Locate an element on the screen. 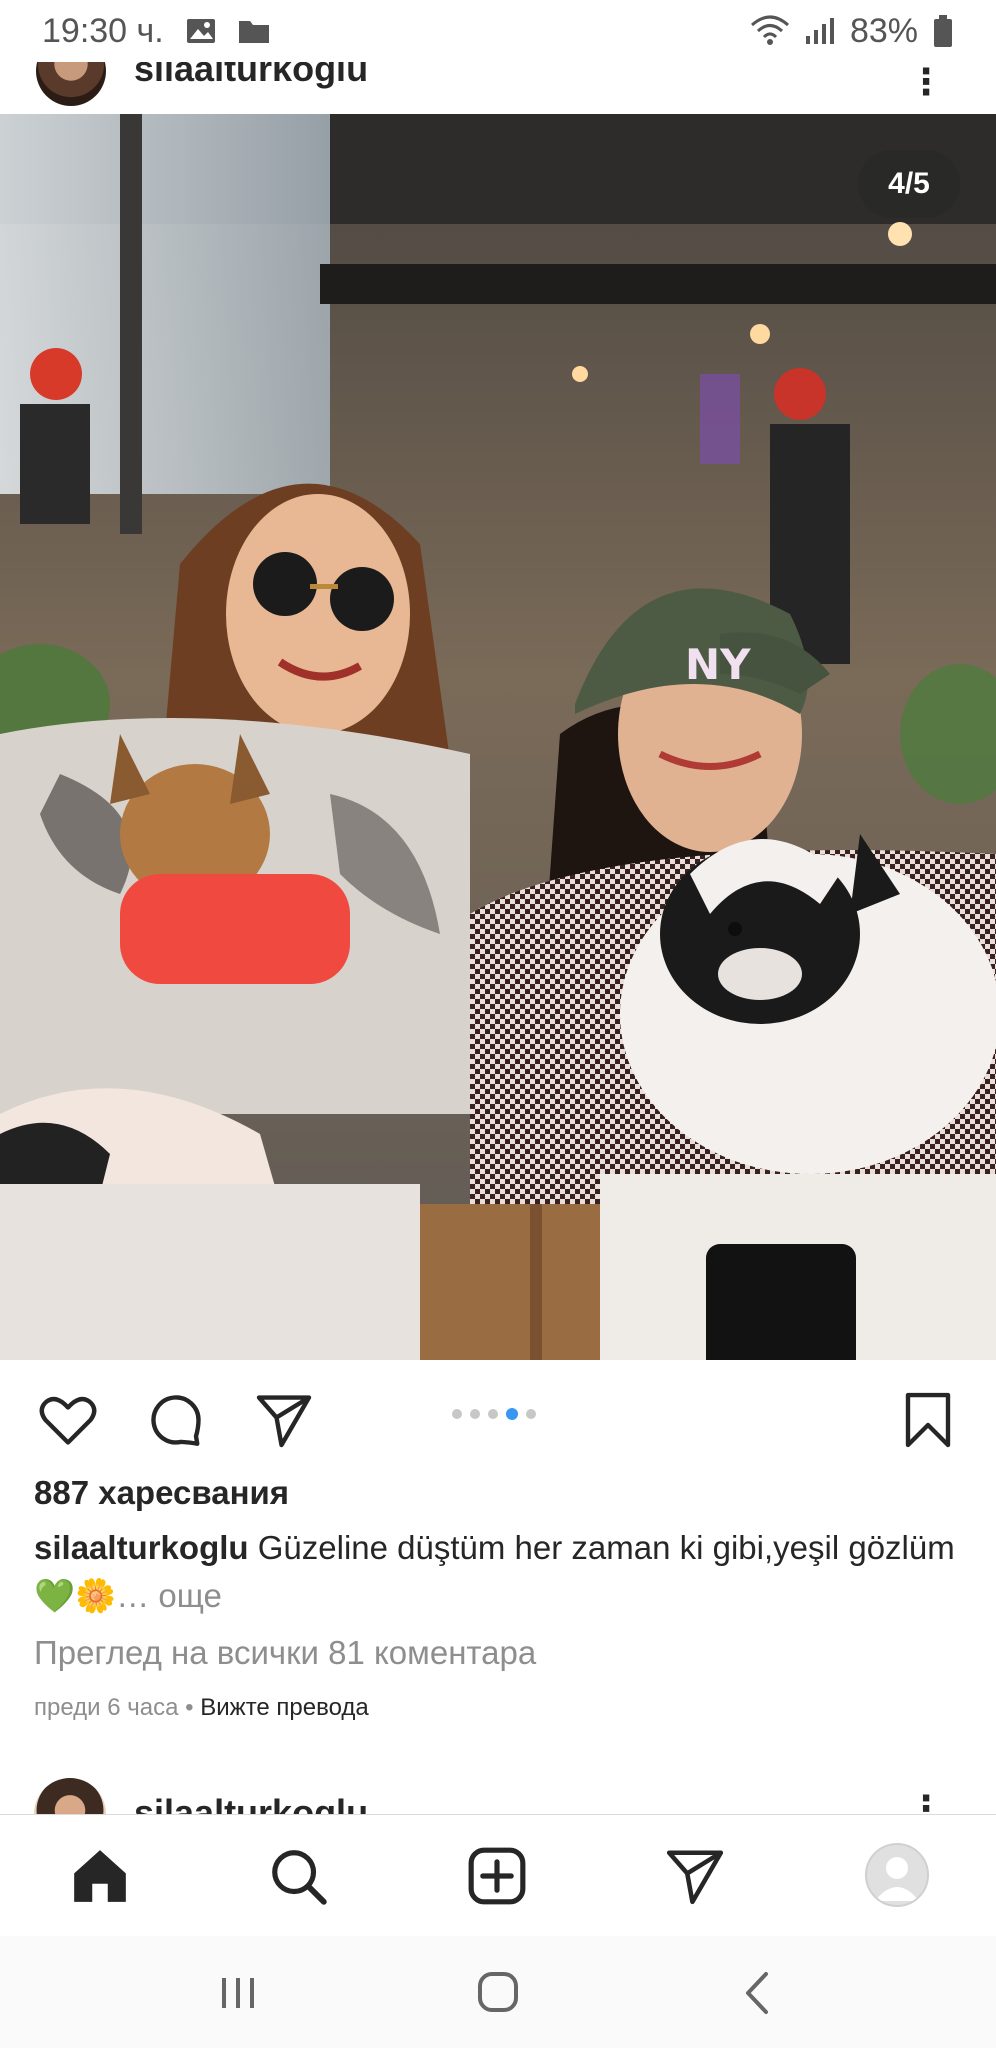  like-icon is located at coordinates (68, 1420).